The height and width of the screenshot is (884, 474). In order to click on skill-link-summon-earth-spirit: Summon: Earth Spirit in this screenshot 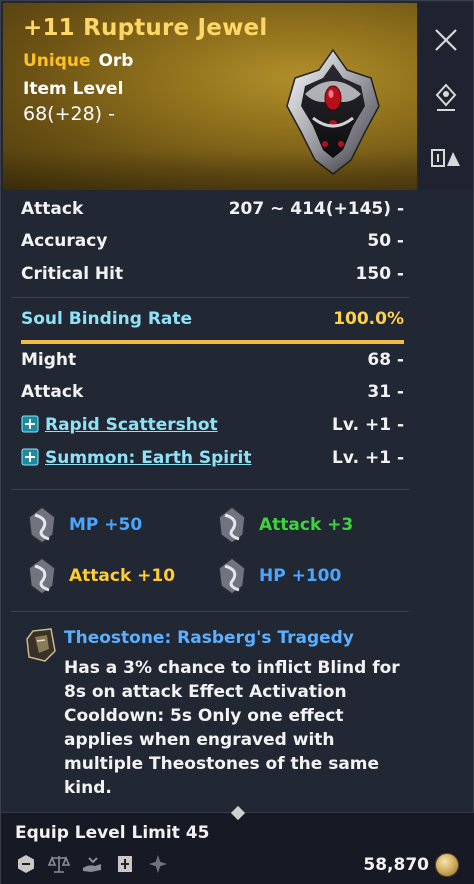, I will do `click(148, 458)`.